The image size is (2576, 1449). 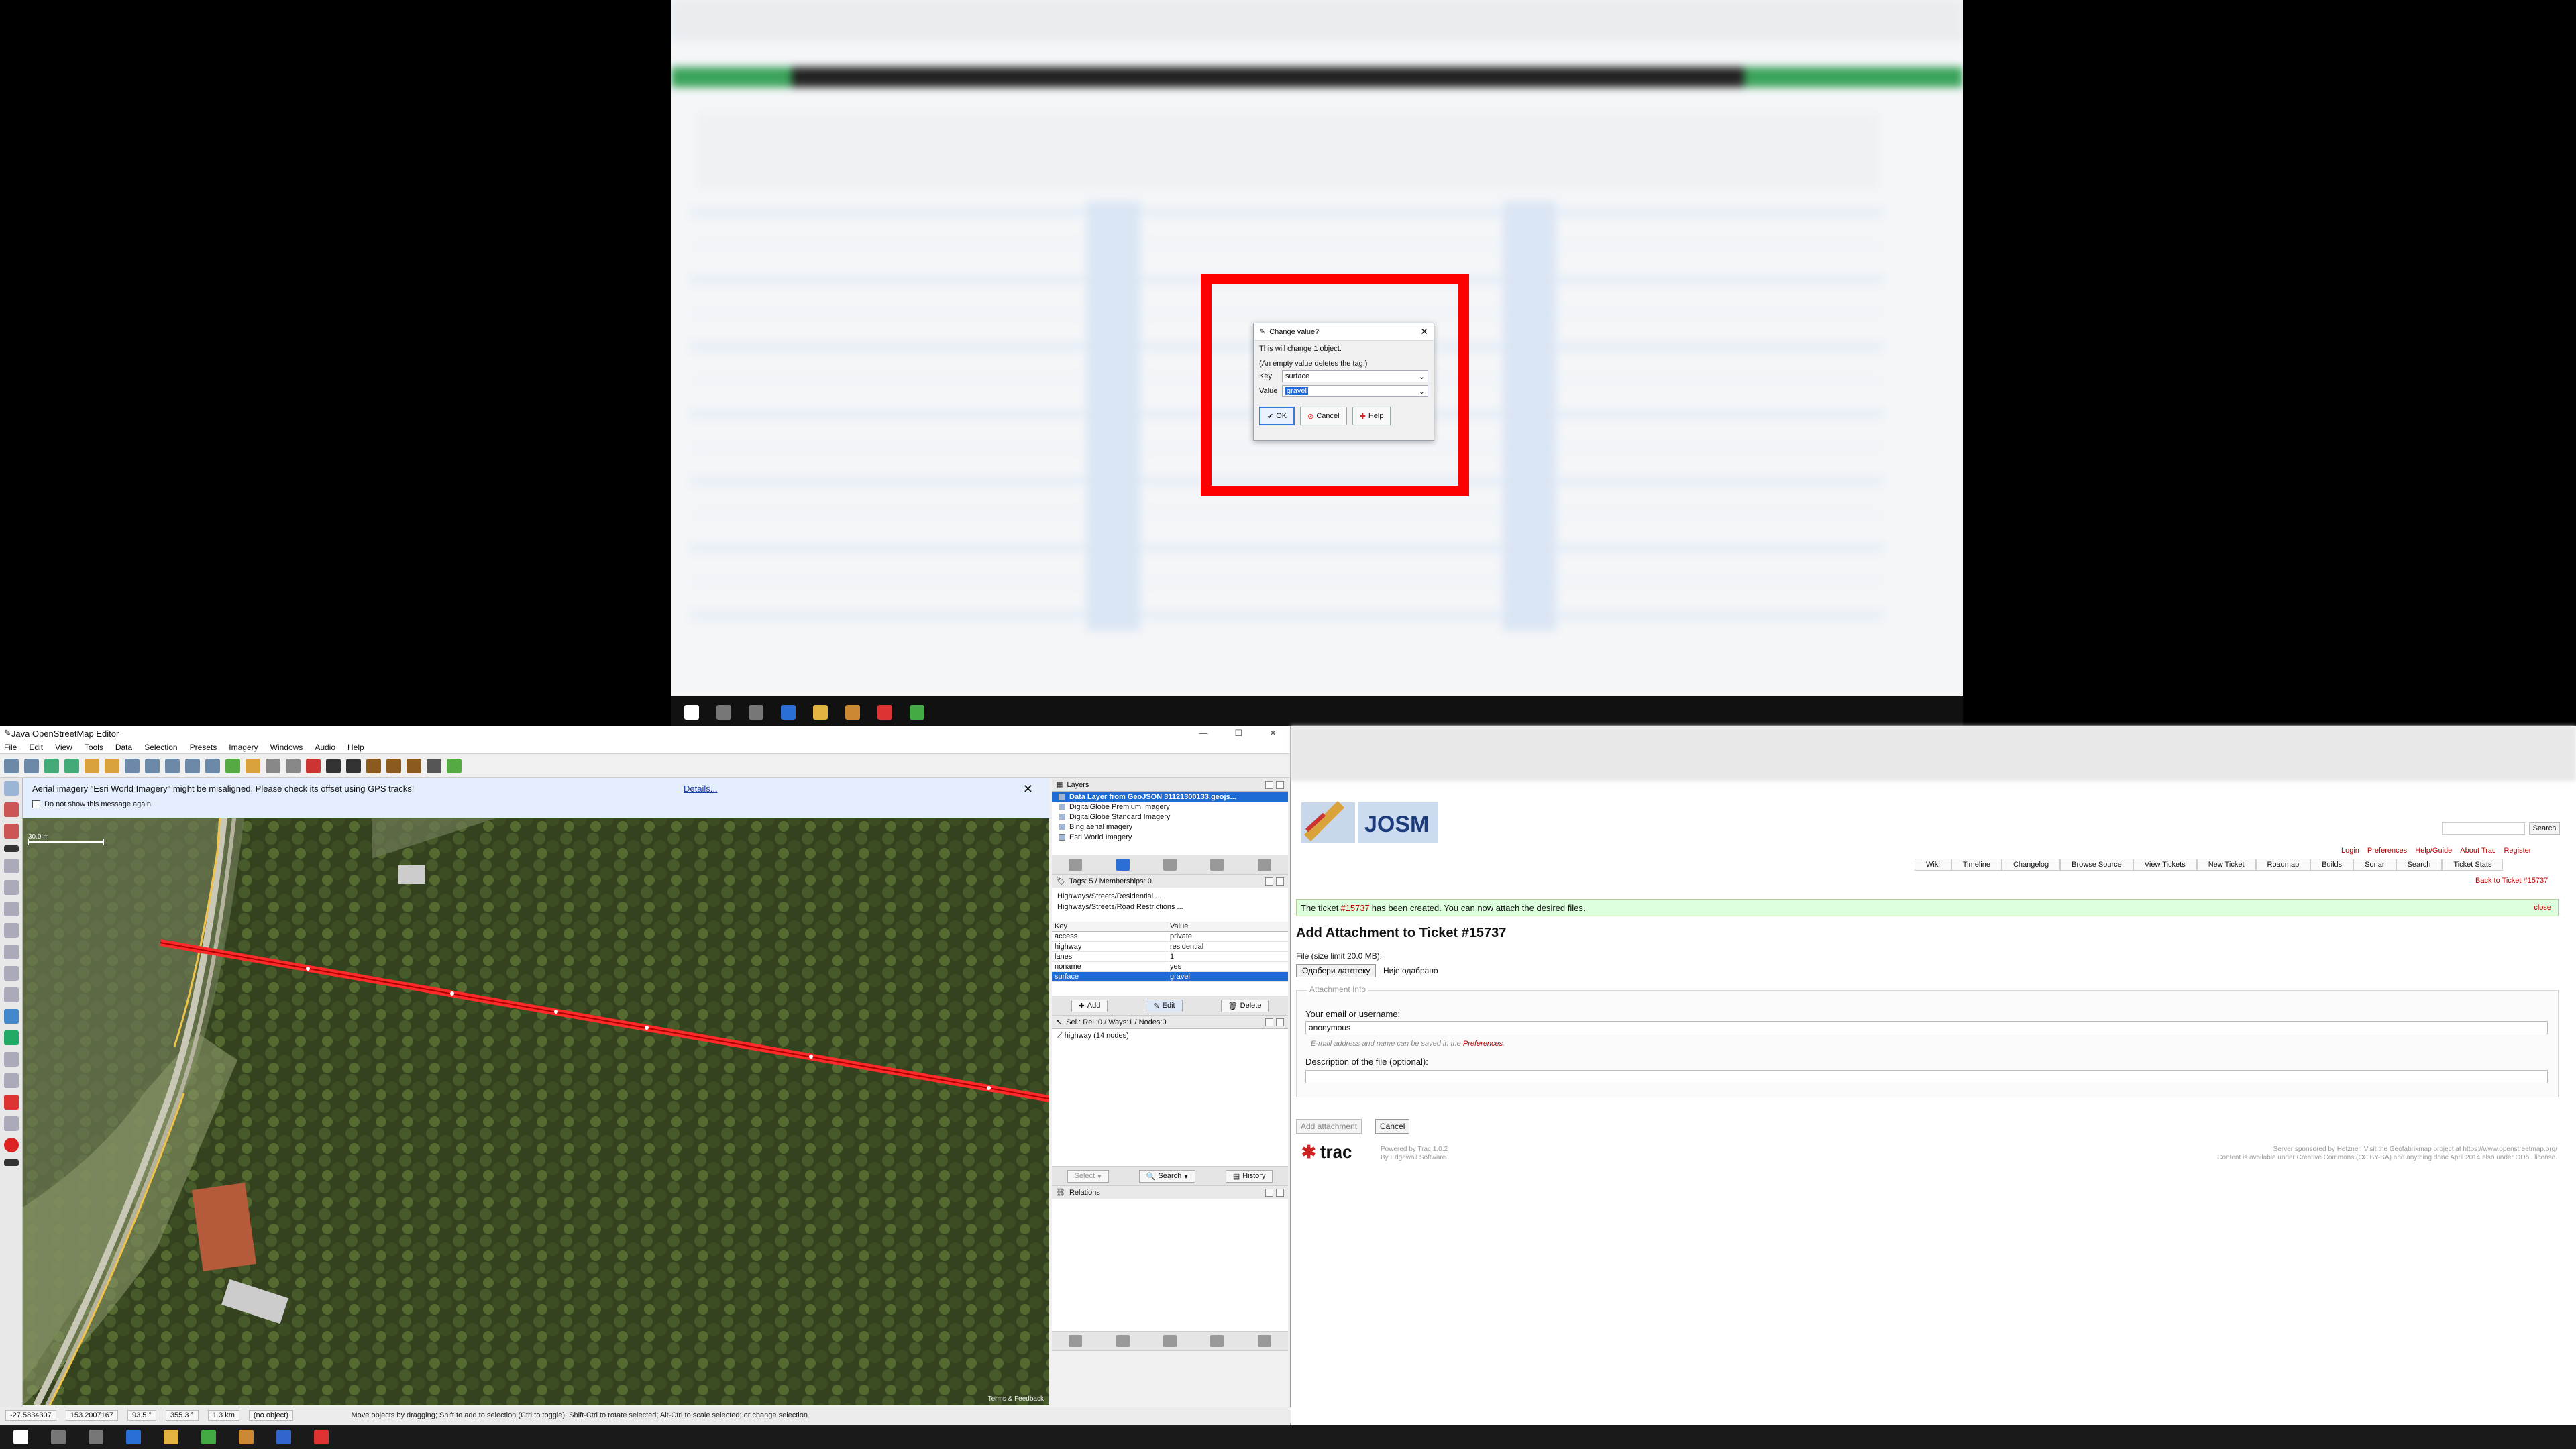 What do you see at coordinates (2542, 908) in the screenshot?
I see `notice-close-link: close` at bounding box center [2542, 908].